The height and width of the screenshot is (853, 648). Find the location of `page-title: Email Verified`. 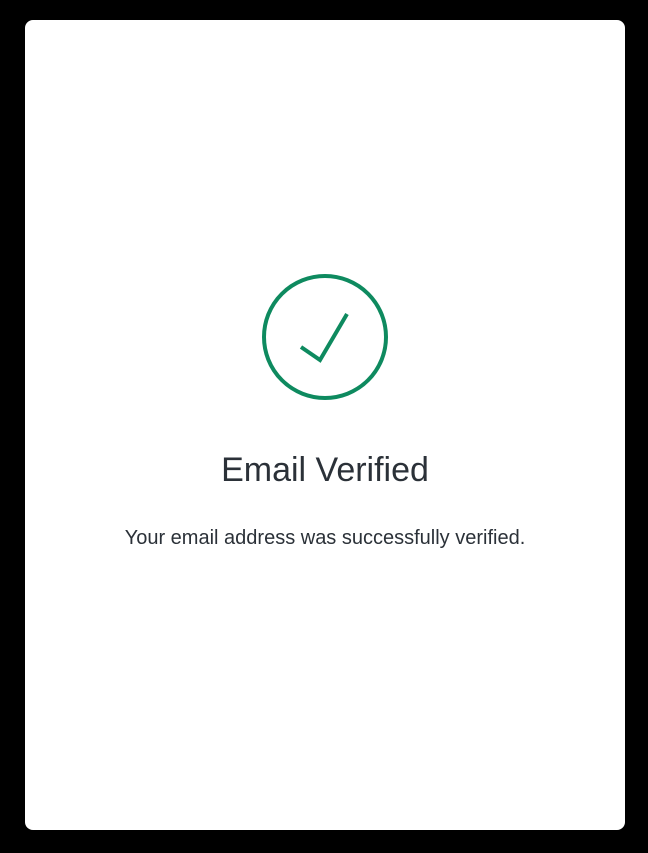

page-title: Email Verified is located at coordinates (325, 470).